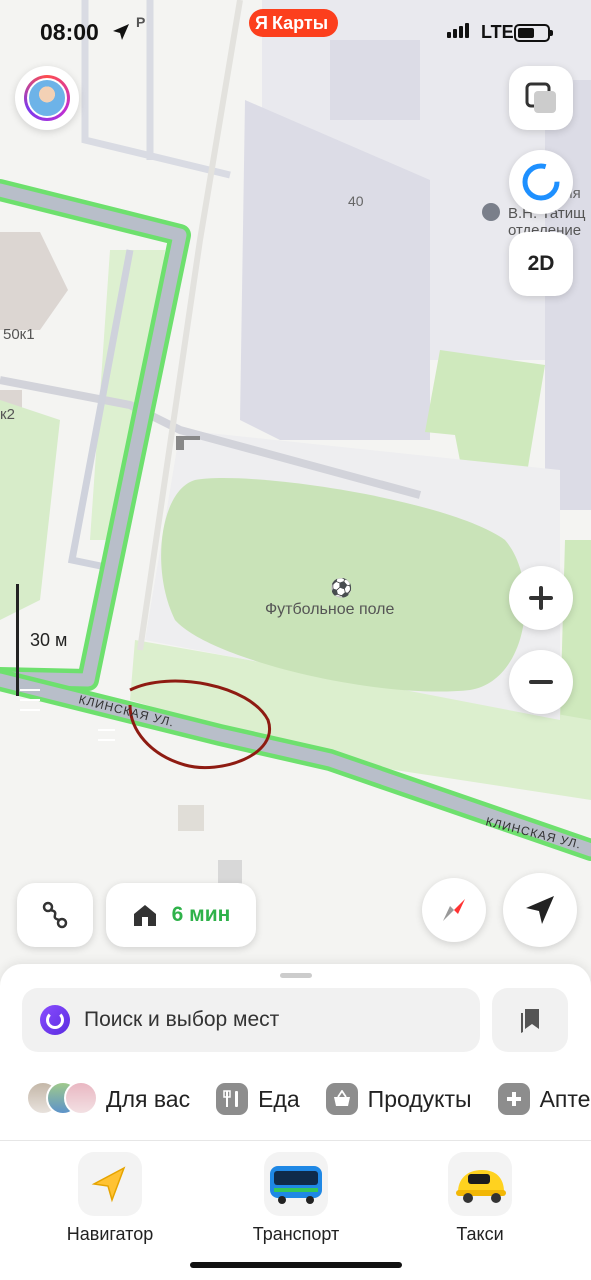 The image size is (591, 1280). I want to click on app-indicator: P, so click(141, 22).